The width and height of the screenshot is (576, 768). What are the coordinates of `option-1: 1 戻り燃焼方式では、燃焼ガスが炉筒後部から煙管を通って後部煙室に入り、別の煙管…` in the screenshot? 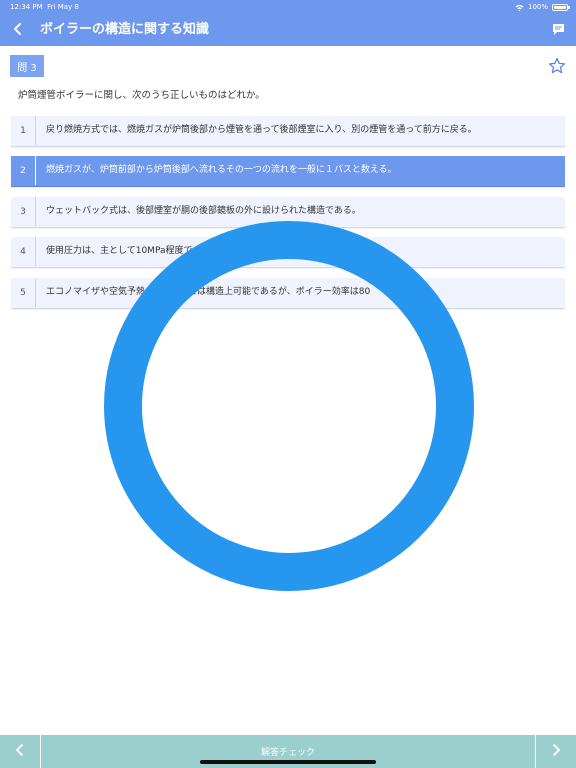 It's located at (288, 131).